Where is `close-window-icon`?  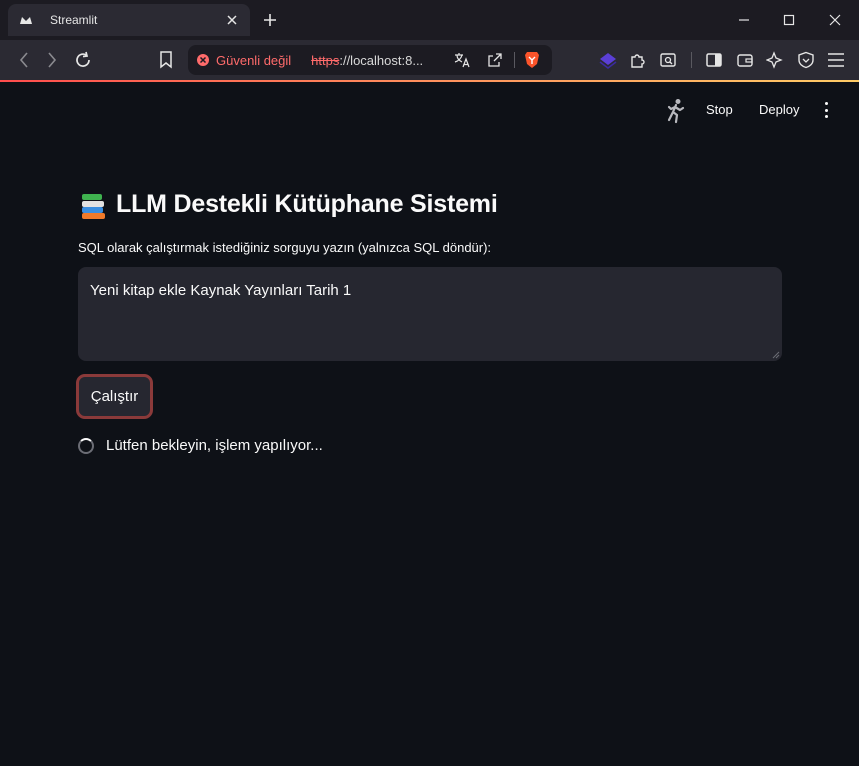
close-window-icon is located at coordinates (835, 20).